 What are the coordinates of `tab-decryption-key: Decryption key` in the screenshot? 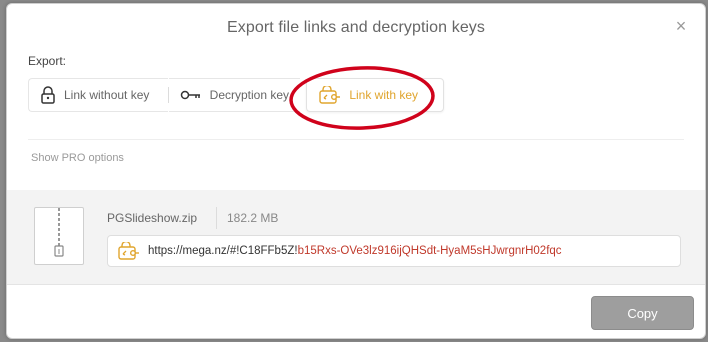 It's located at (234, 95).